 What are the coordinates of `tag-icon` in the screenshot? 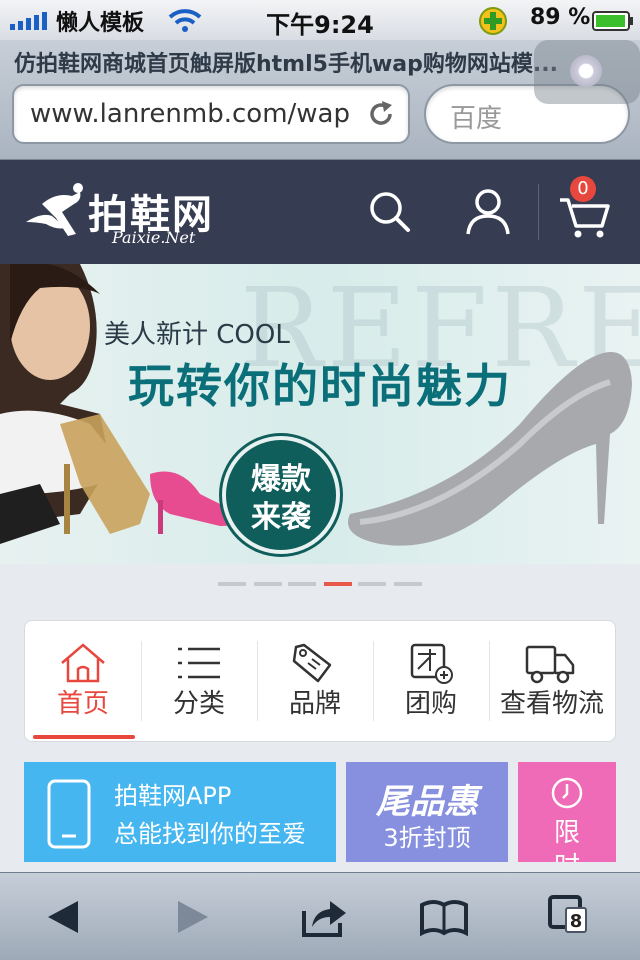 It's located at (312, 663).